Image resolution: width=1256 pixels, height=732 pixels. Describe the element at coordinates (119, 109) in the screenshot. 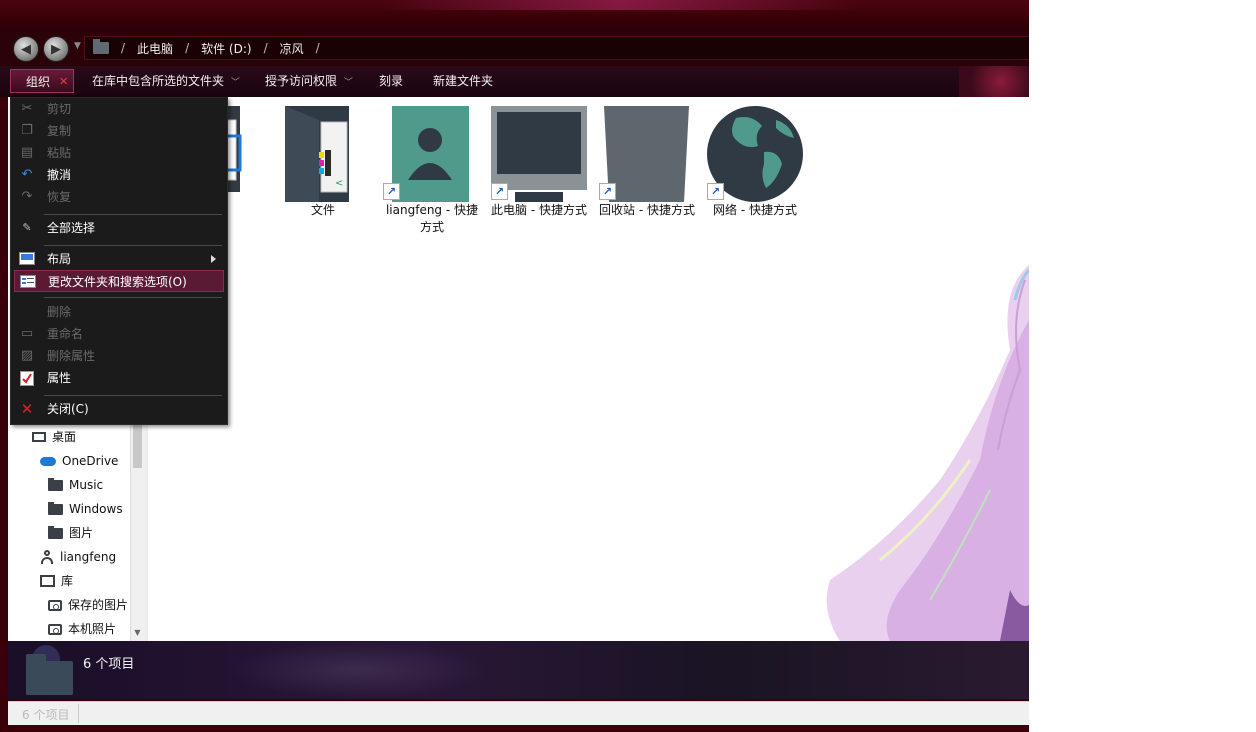

I see `menu-item-cut: ✂ 剪切` at that location.